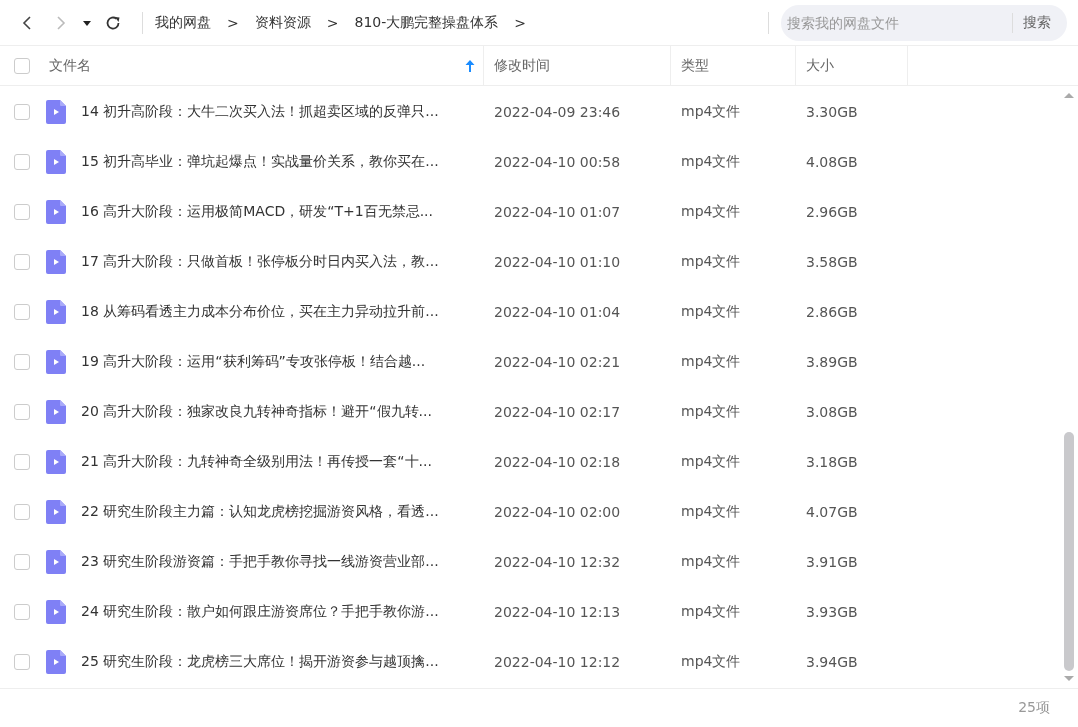  What do you see at coordinates (87, 22) in the screenshot?
I see `caret-icon` at bounding box center [87, 22].